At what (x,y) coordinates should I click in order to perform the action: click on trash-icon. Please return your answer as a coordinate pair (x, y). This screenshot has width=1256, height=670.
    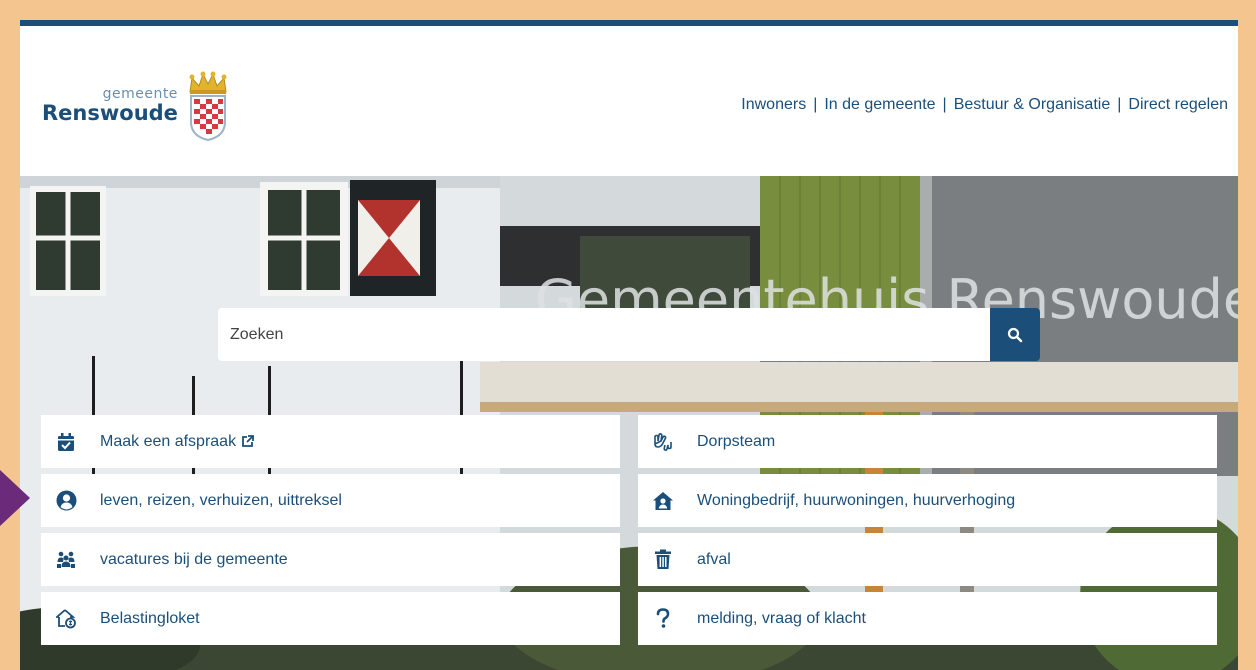
    Looking at the image, I should click on (663, 560).